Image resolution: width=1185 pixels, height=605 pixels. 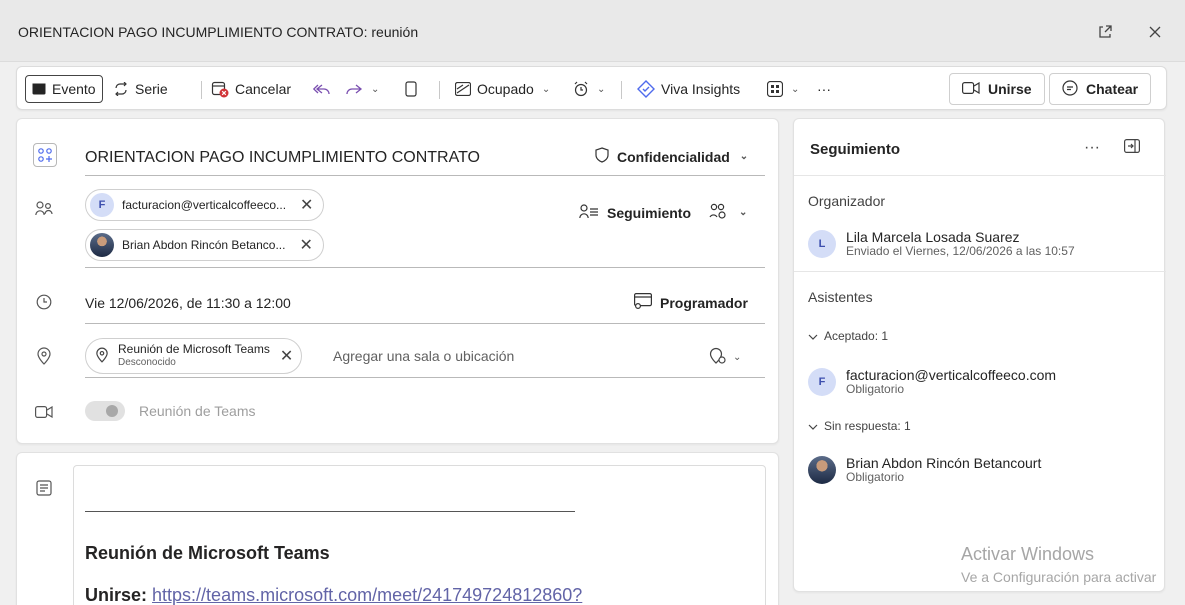 I want to click on notes-icon, so click(x=44, y=488).